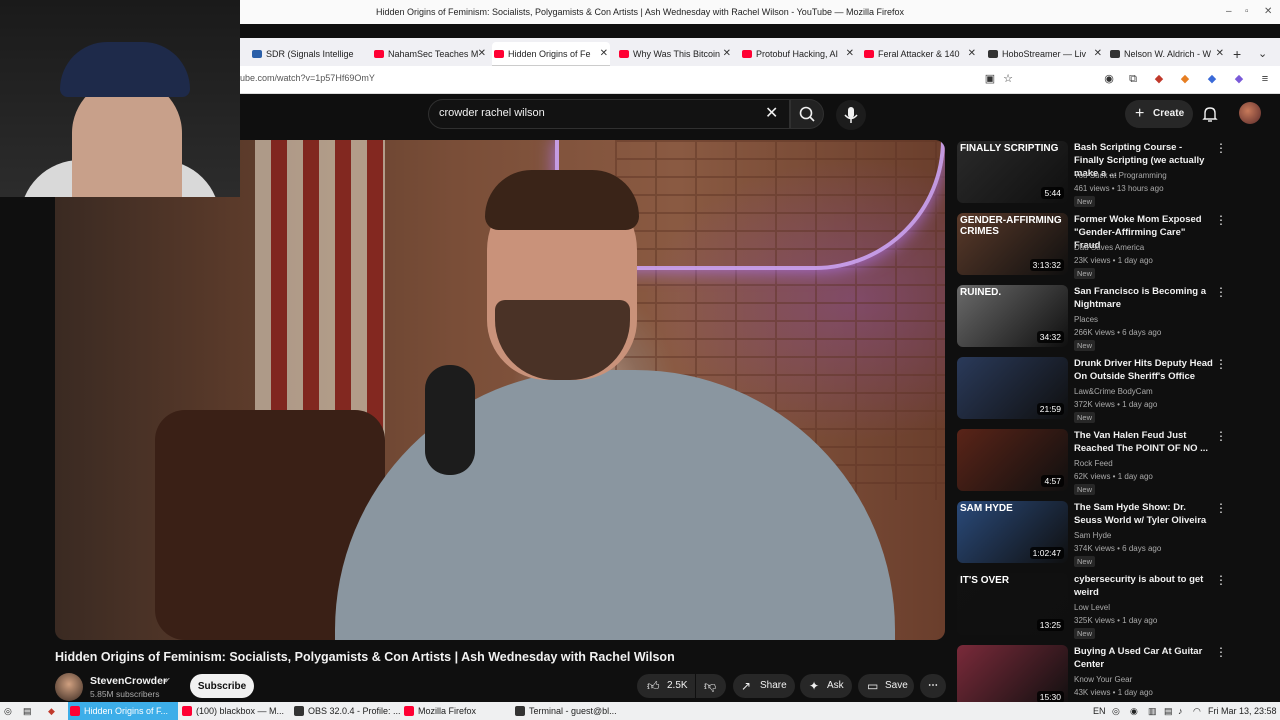 This screenshot has width=1280, height=720. What do you see at coordinates (1169, 711) in the screenshot?
I see `password-manager-icon: ▤` at bounding box center [1169, 711].